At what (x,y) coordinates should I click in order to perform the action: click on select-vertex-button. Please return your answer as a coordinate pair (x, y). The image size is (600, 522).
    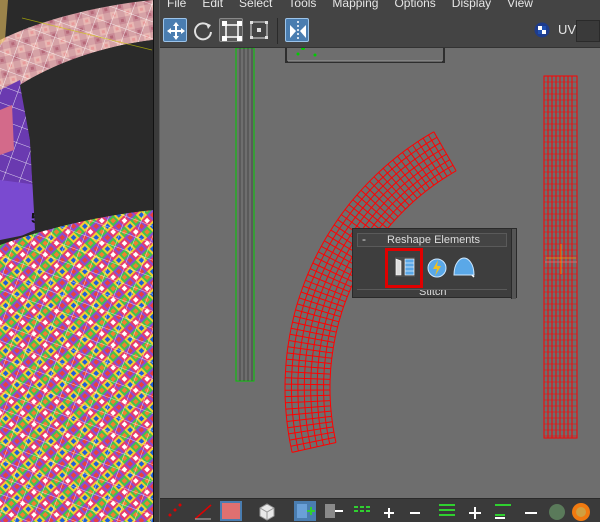
    Looking at the image, I should click on (175, 511).